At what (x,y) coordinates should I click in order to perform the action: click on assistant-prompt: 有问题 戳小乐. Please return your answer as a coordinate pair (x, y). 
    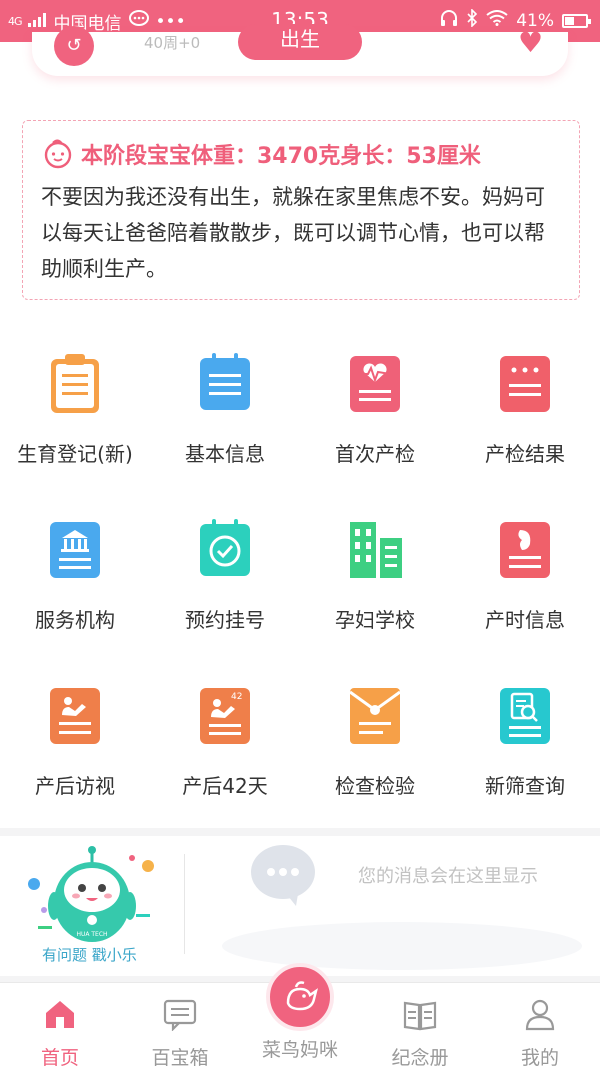
    Looking at the image, I should click on (89, 954).